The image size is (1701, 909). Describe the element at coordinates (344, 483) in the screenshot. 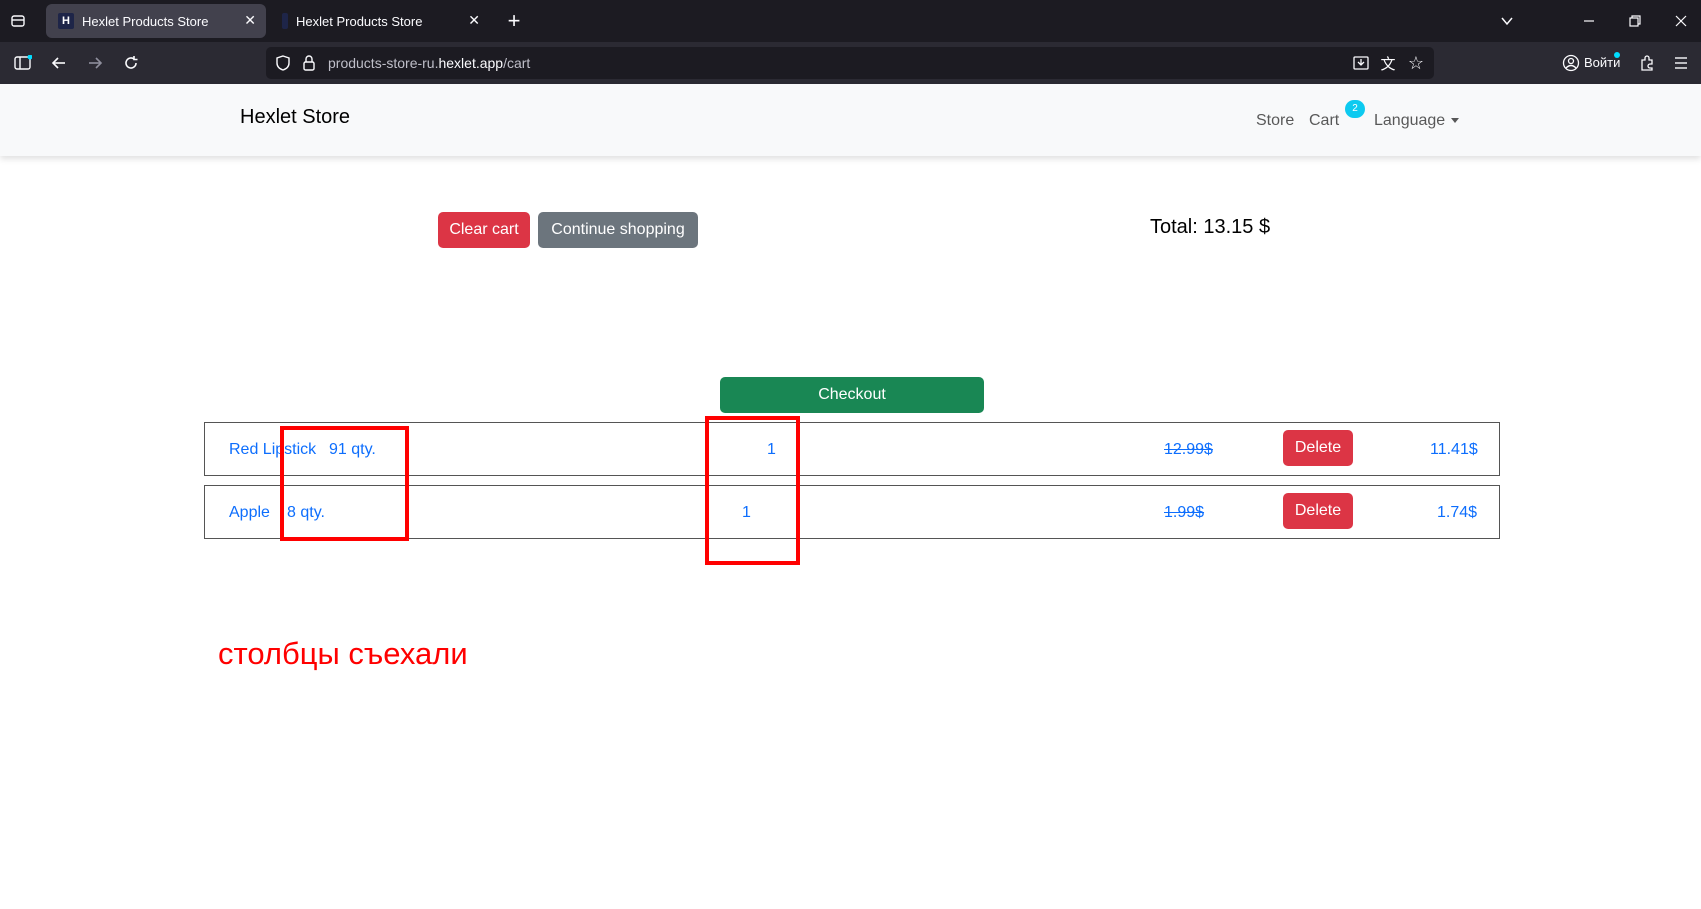

I see `annotation-box-stock-column` at that location.